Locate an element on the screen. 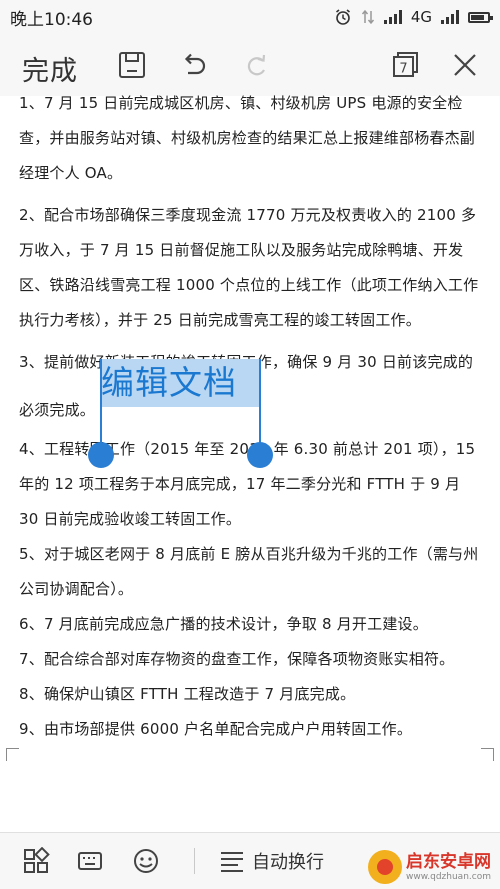 The height and width of the screenshot is (889, 500). network-type: 4G is located at coordinates (421, 17).